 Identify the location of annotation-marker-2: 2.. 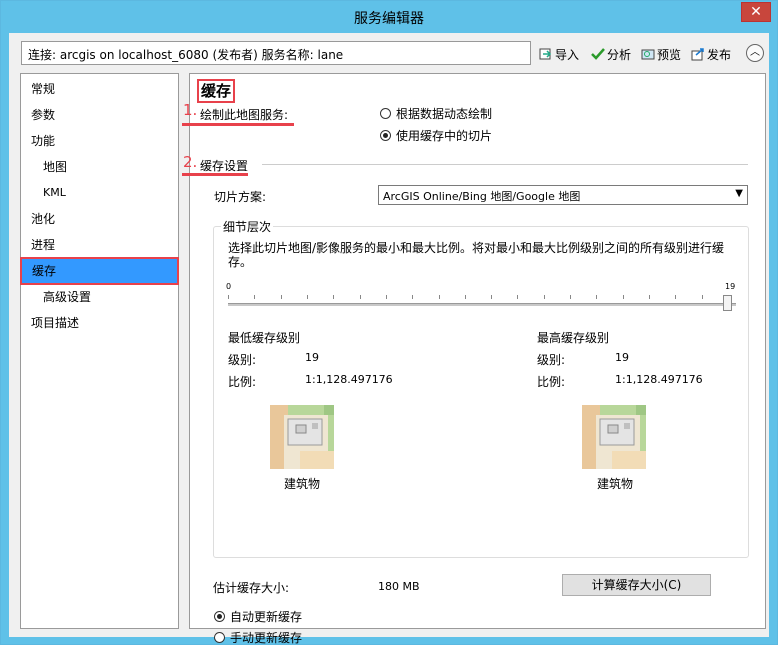
(190, 162).